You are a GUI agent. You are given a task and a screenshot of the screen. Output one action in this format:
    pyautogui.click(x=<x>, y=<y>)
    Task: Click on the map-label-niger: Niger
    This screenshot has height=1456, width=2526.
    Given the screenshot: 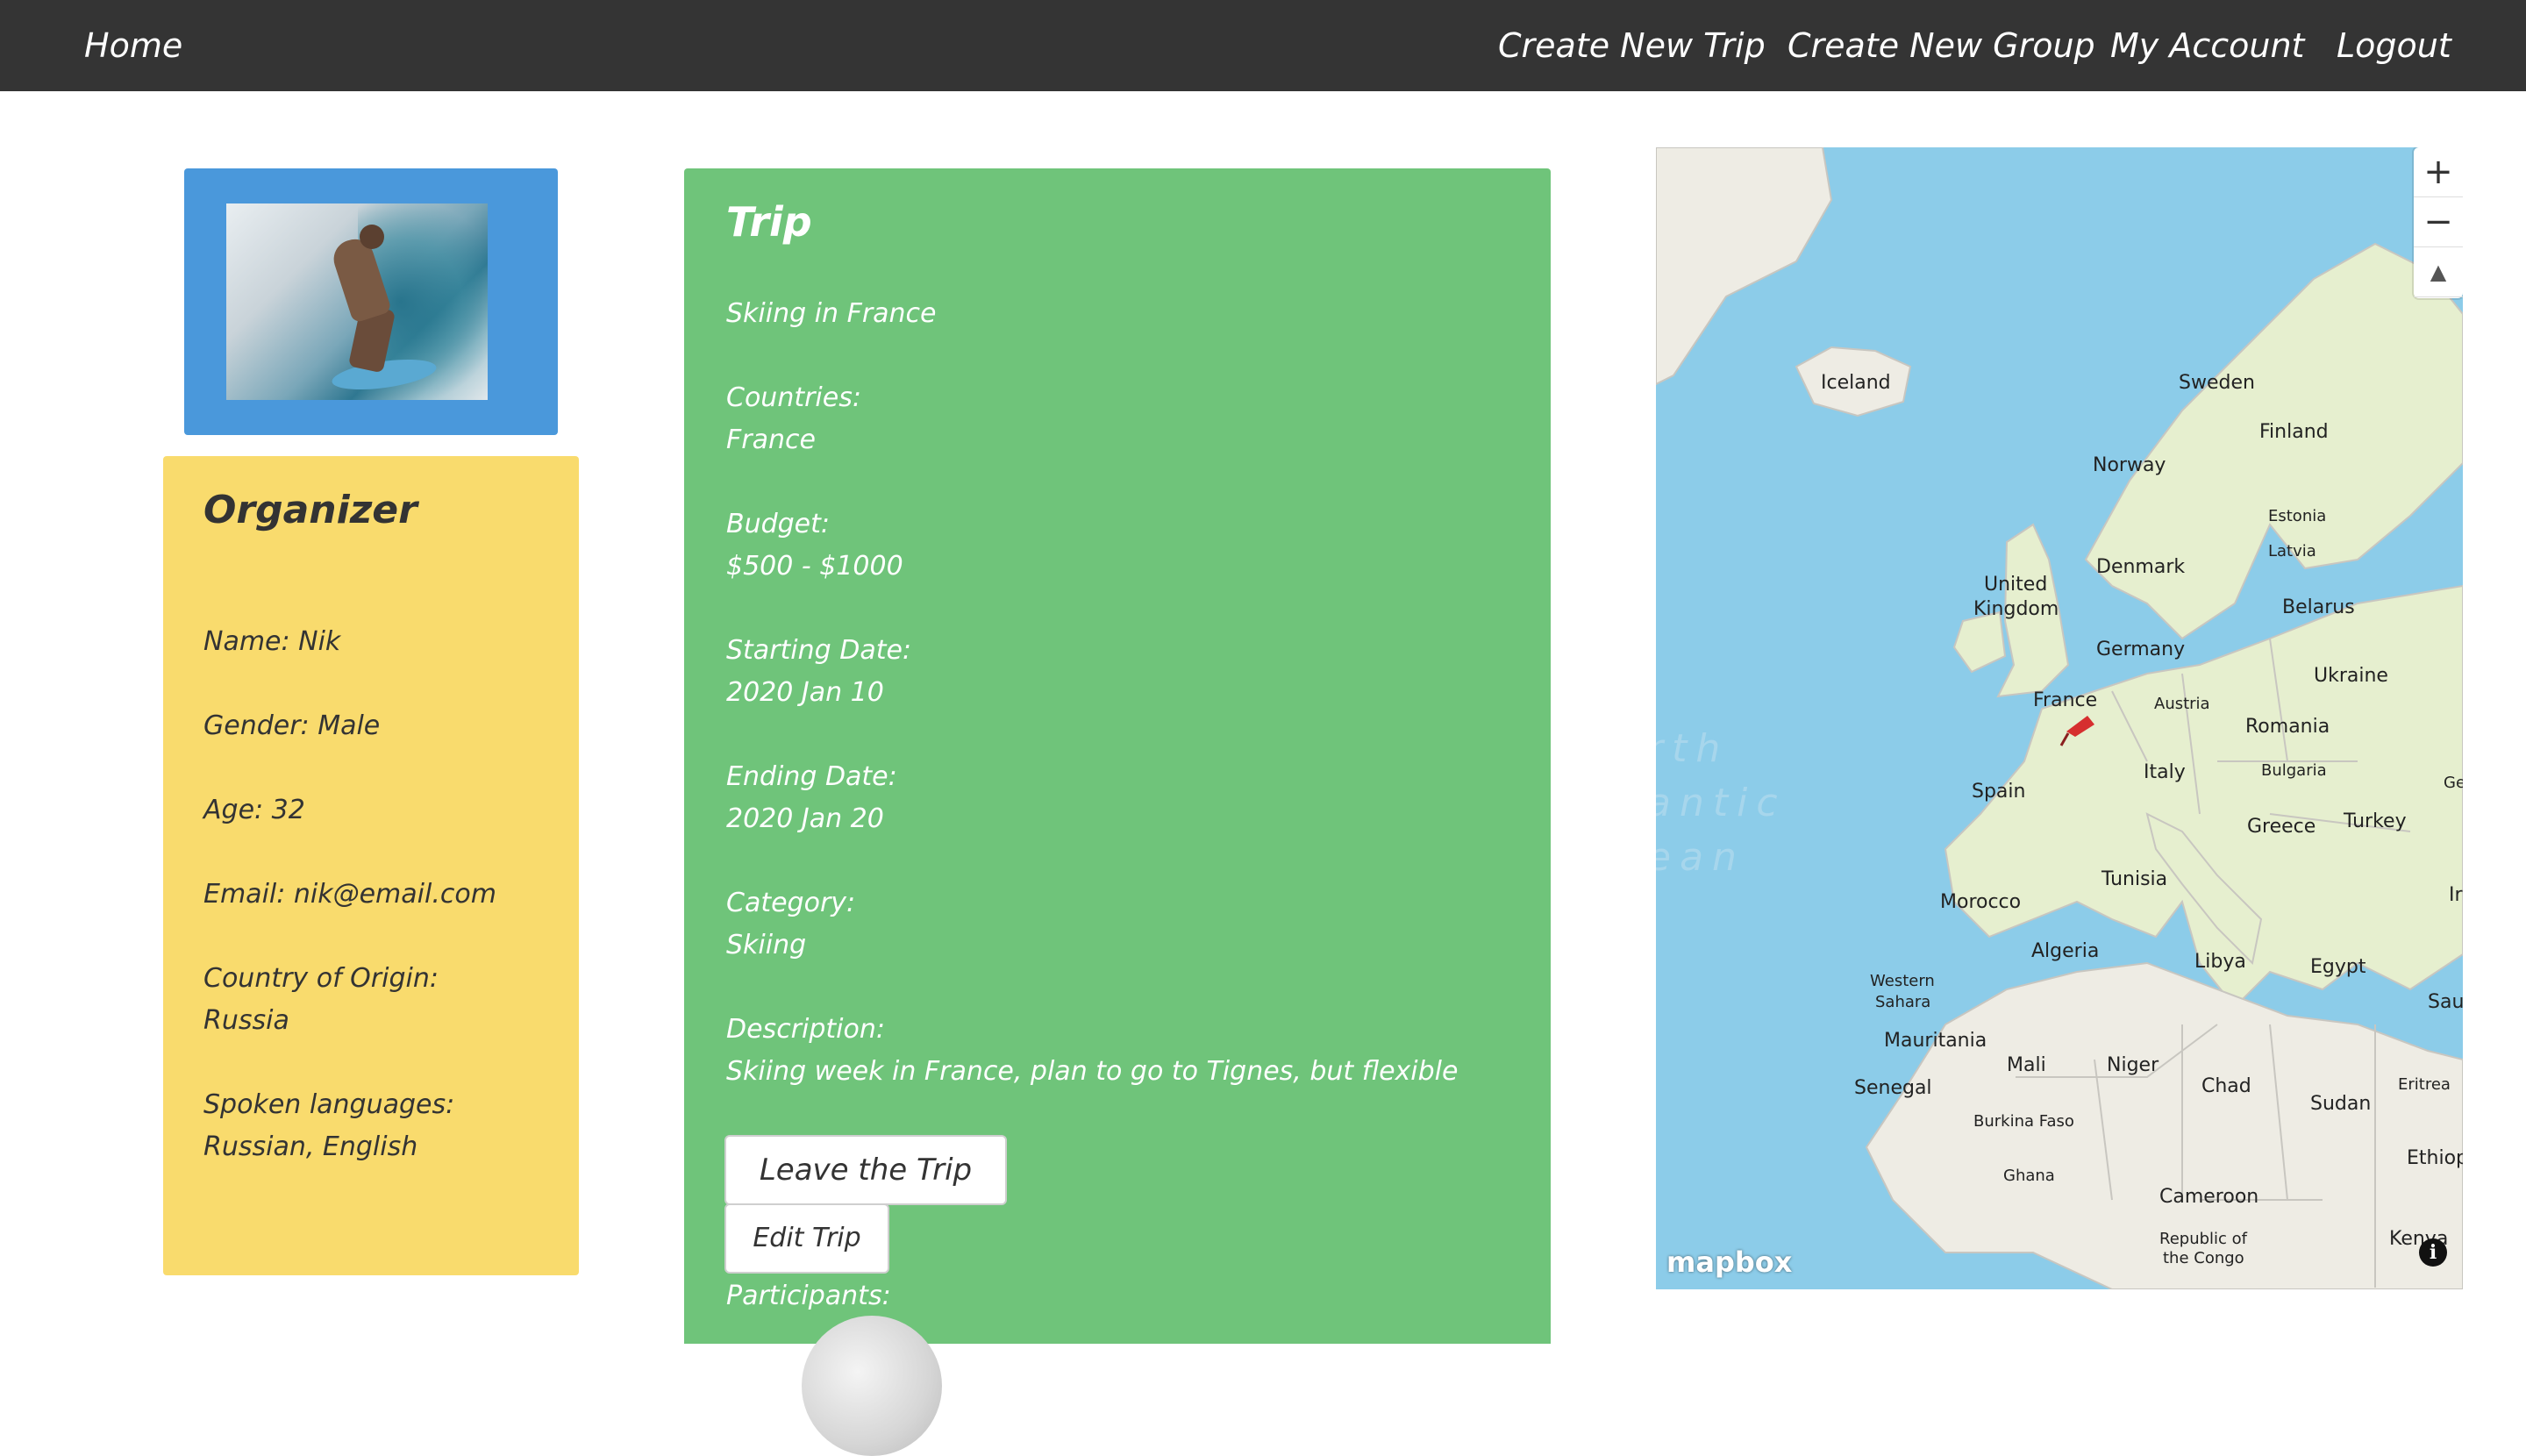 What is the action you would take?
    pyautogui.click(x=2133, y=1065)
    